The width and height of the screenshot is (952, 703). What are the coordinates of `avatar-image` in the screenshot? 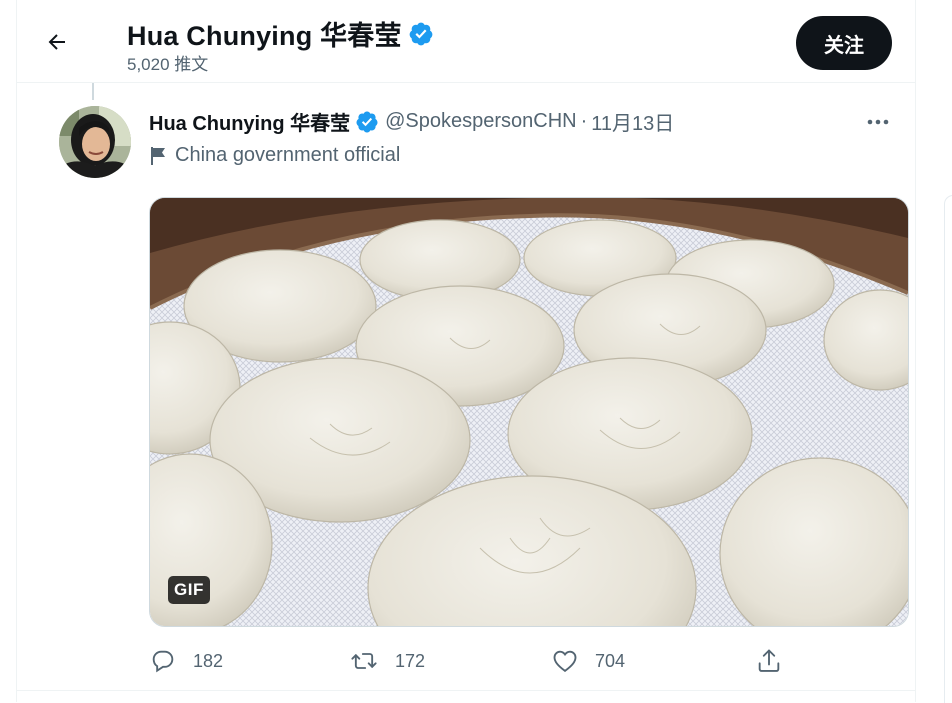 It's located at (95, 142).